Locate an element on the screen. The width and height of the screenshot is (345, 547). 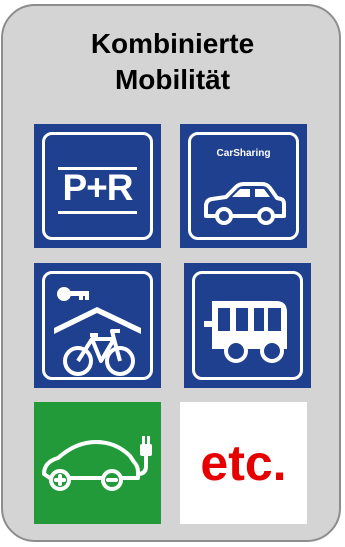
carsharing-tile: CarSharing is located at coordinates (243, 186).